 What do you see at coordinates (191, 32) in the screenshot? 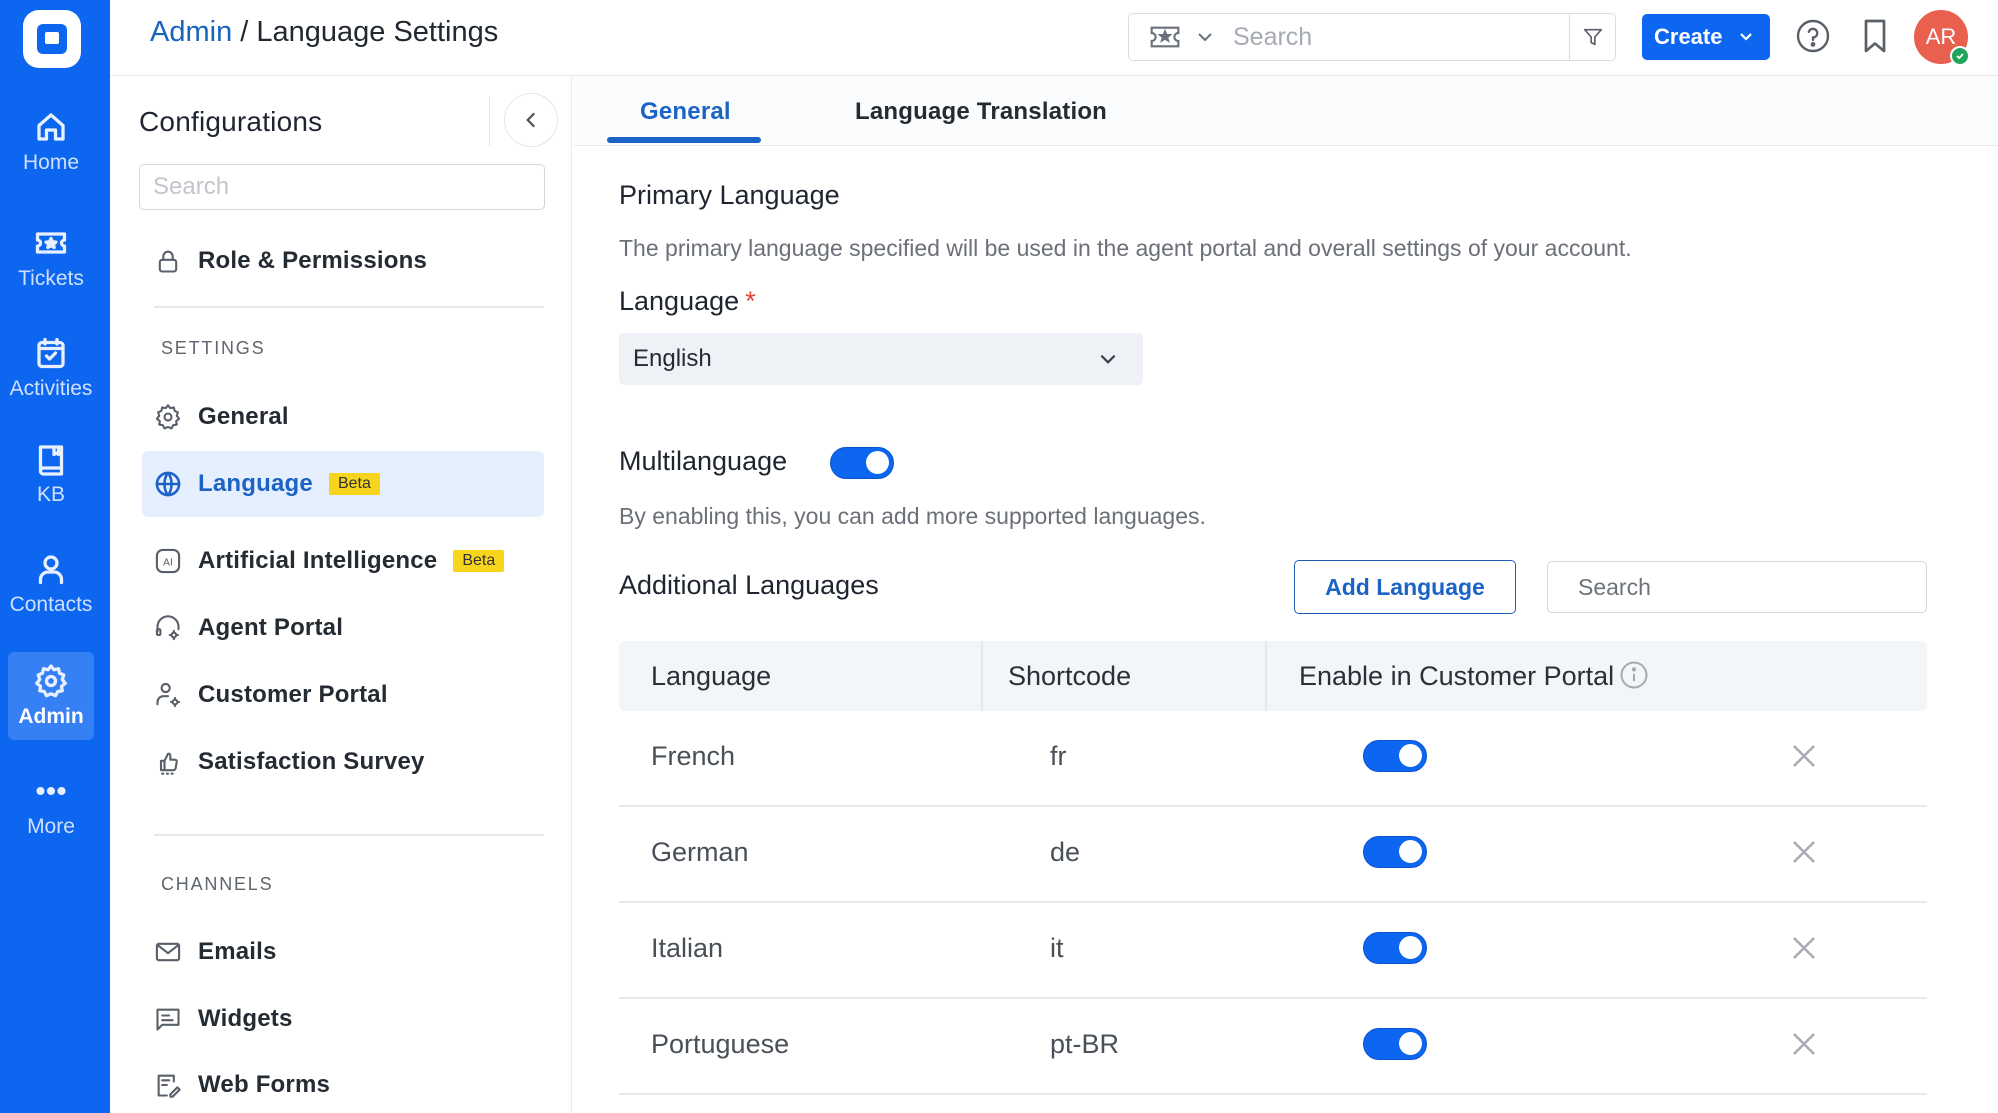
I see `breadcrumb-admin-link: Admin` at bounding box center [191, 32].